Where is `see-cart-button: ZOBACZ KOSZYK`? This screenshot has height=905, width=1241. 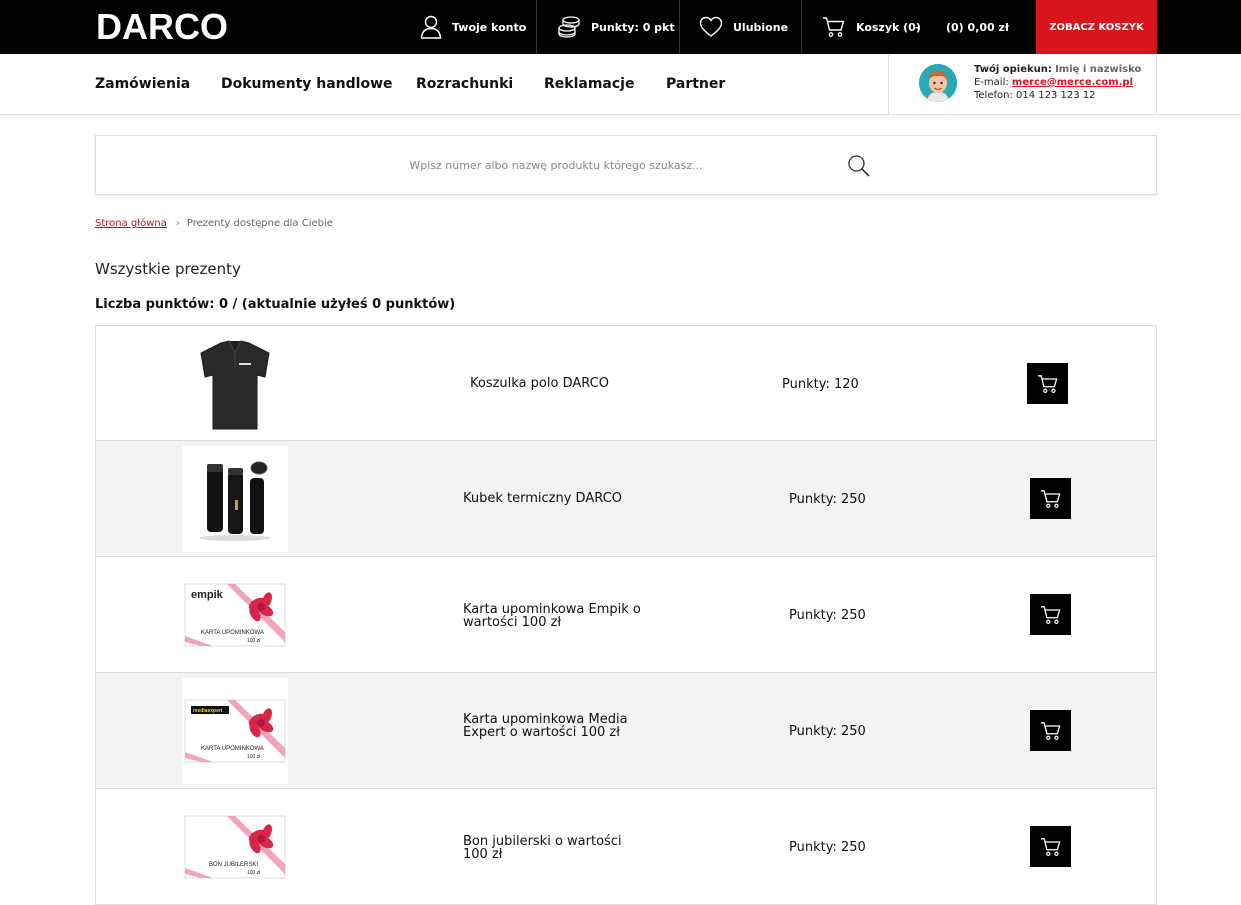
see-cart-button: ZOBACZ KOSZYK is located at coordinates (1096, 27).